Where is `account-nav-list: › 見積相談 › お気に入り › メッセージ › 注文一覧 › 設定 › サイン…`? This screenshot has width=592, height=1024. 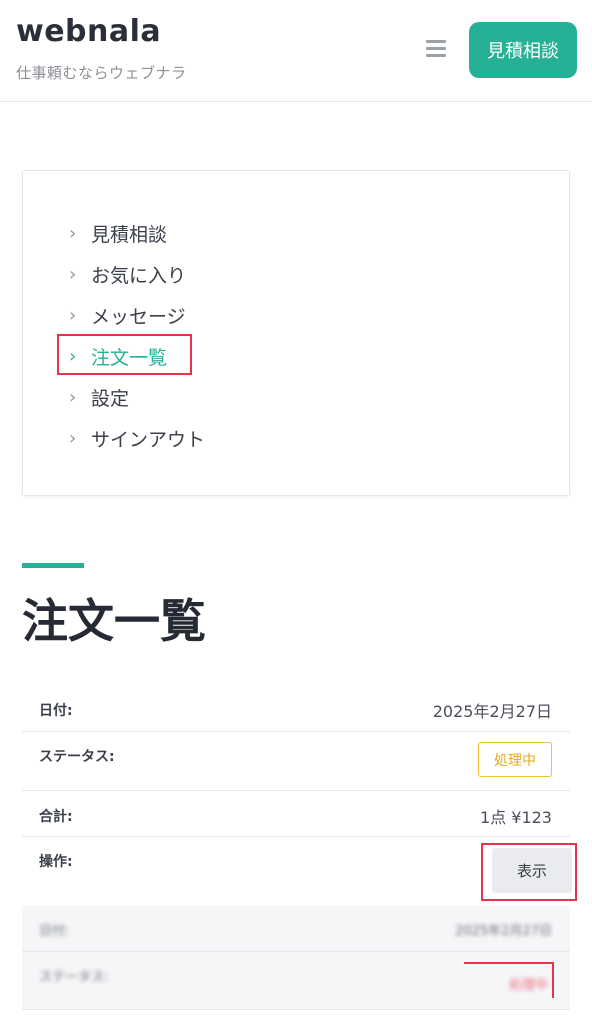 account-nav-list: › 見積相談 › お気に入り › メッセージ › 注文一覧 › 設定 › サイン… is located at coordinates (137, 336).